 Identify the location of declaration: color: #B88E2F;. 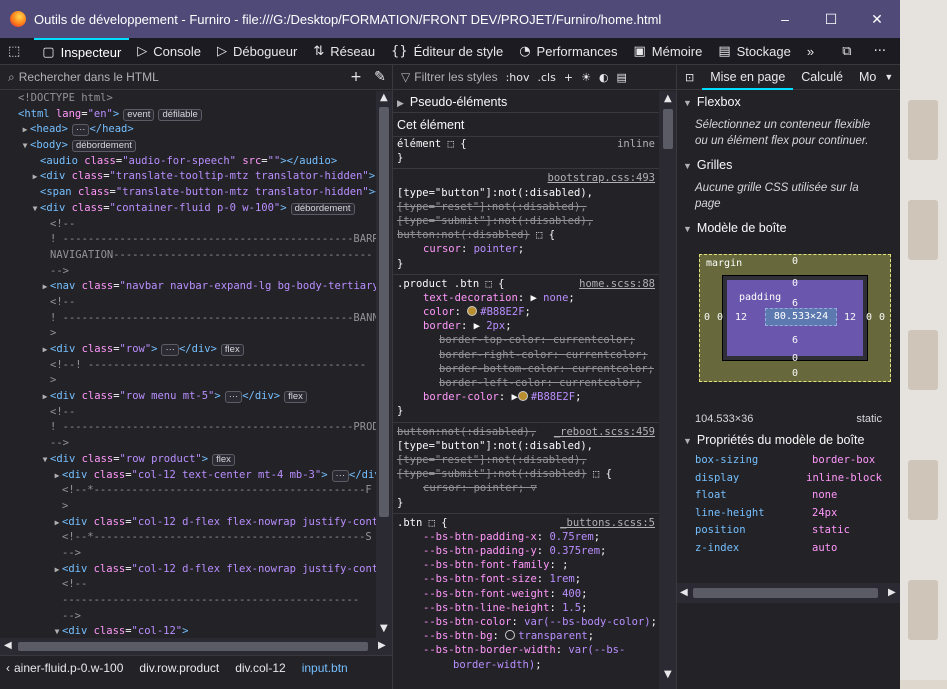
(526, 312).